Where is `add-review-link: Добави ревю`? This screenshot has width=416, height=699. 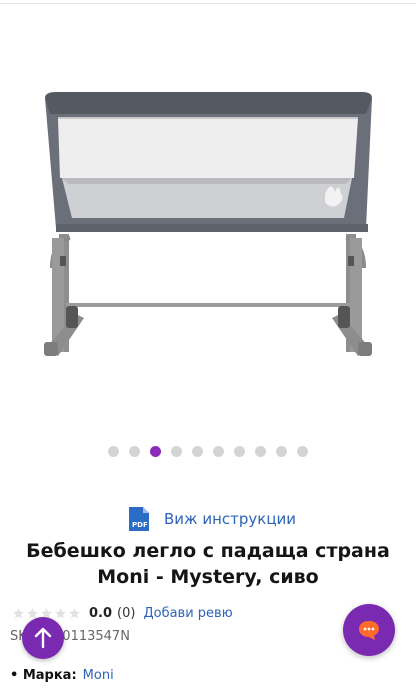
add-review-link: Добави ревю is located at coordinates (187, 613).